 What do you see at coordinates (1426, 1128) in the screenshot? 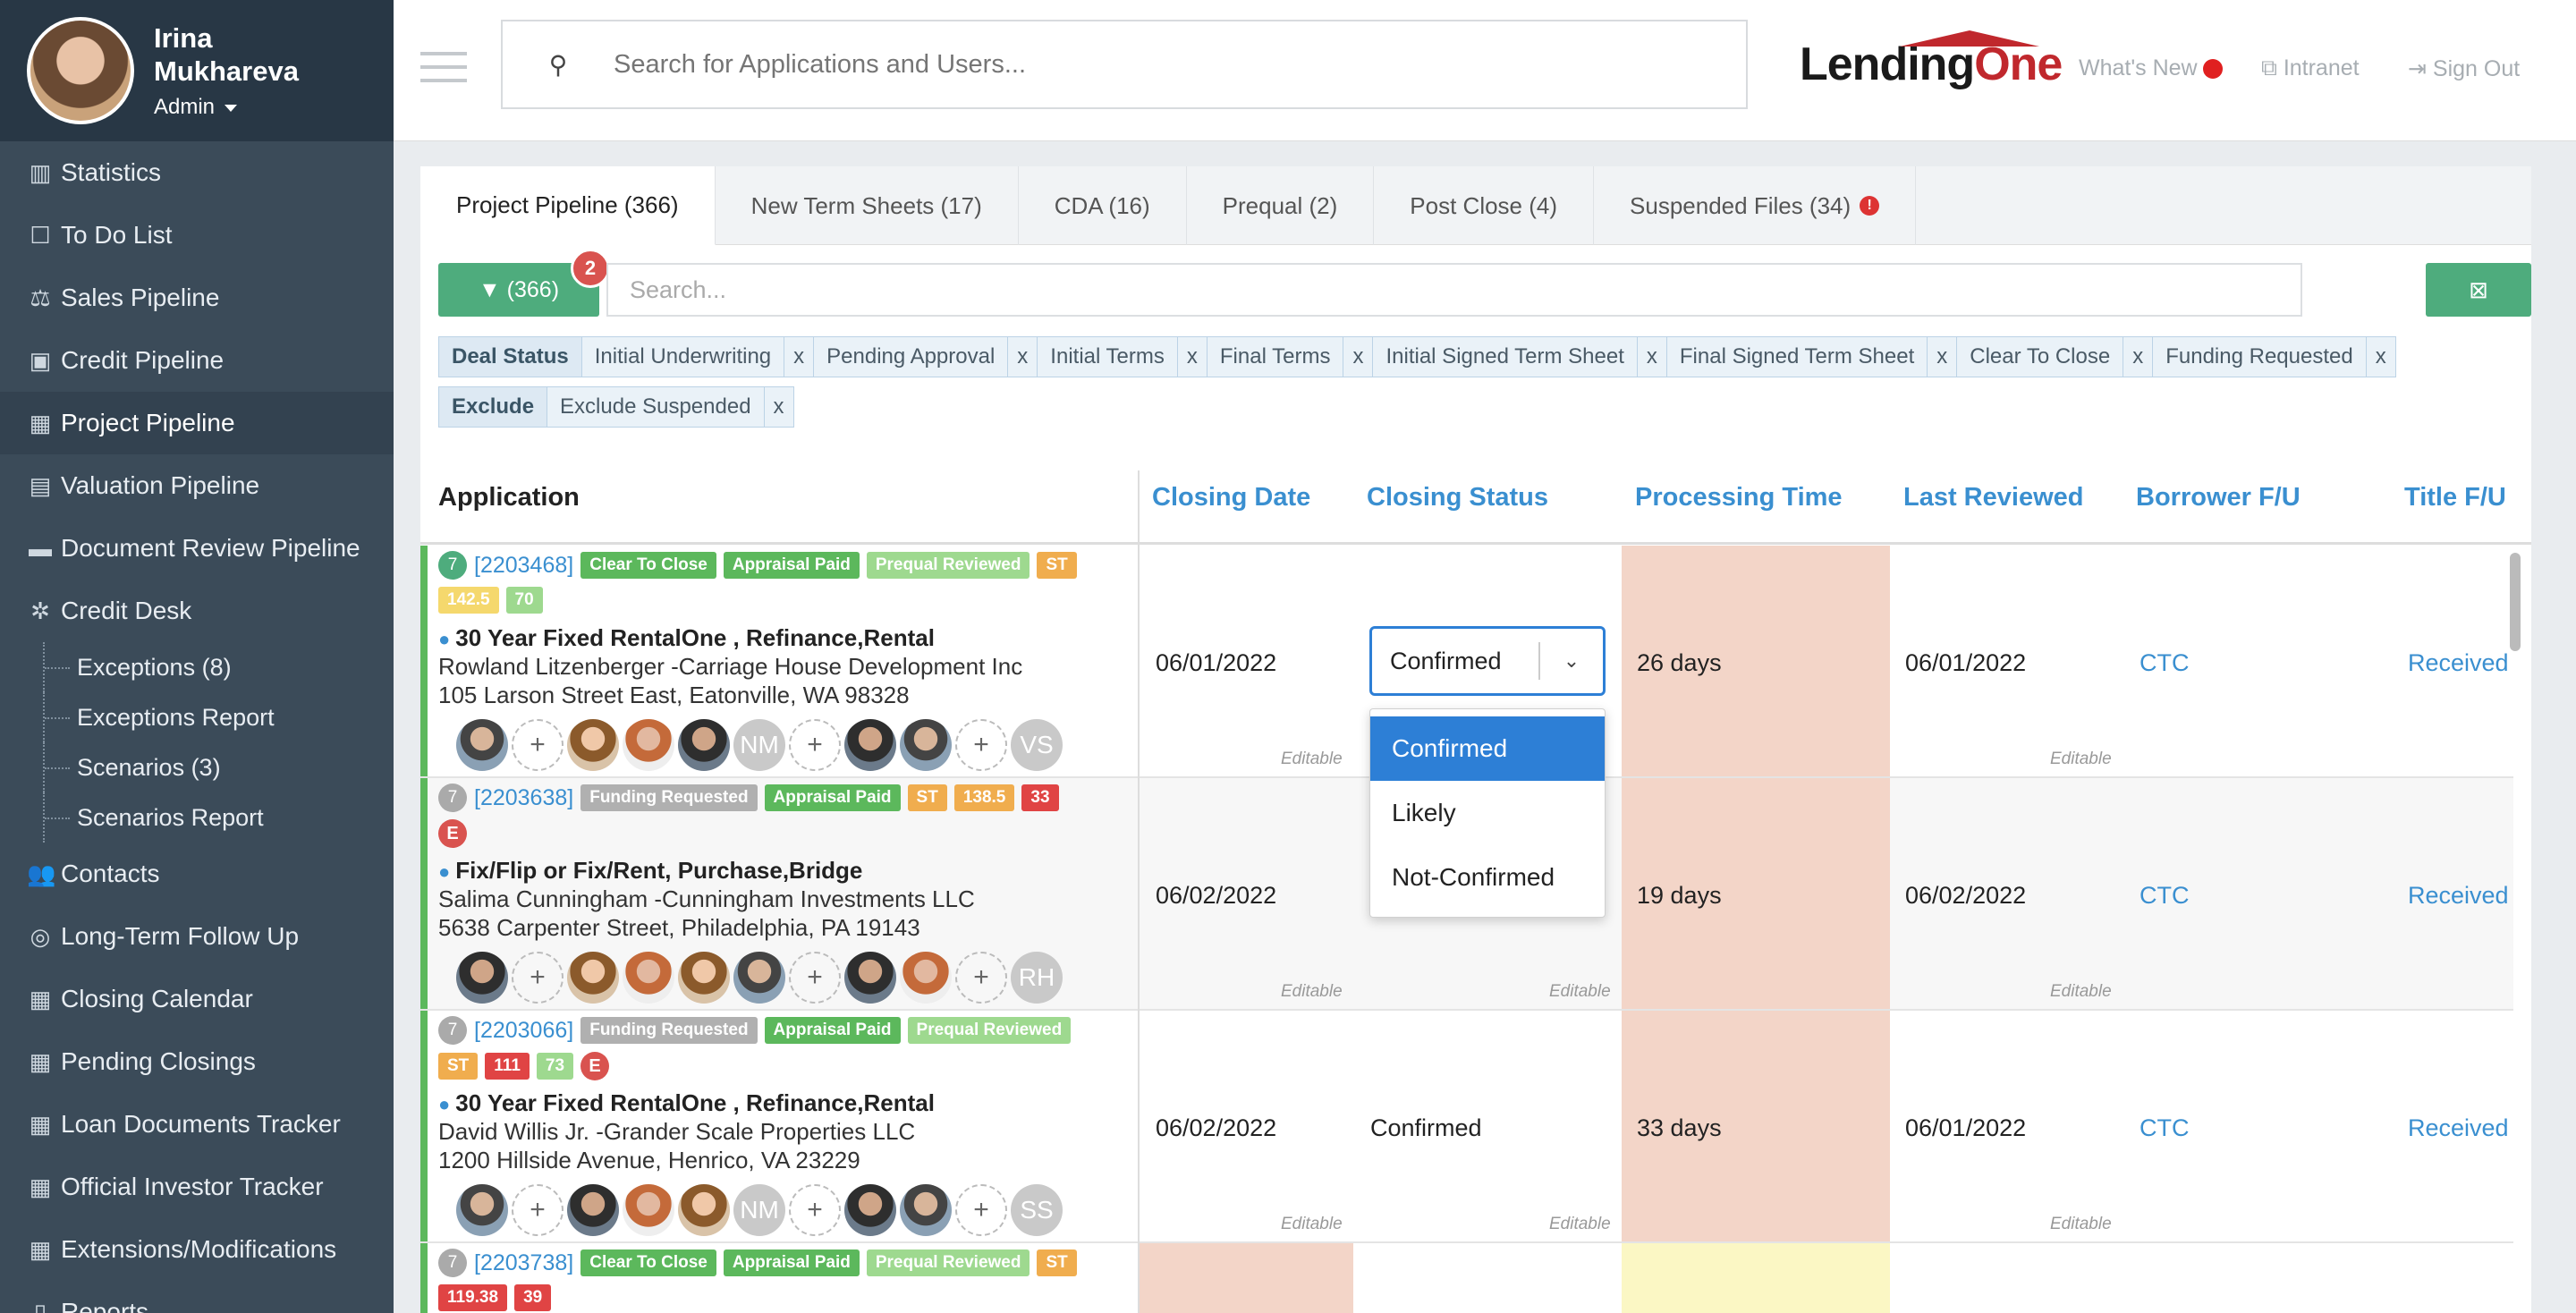
I see `closing-status-cell: Confirmed` at bounding box center [1426, 1128].